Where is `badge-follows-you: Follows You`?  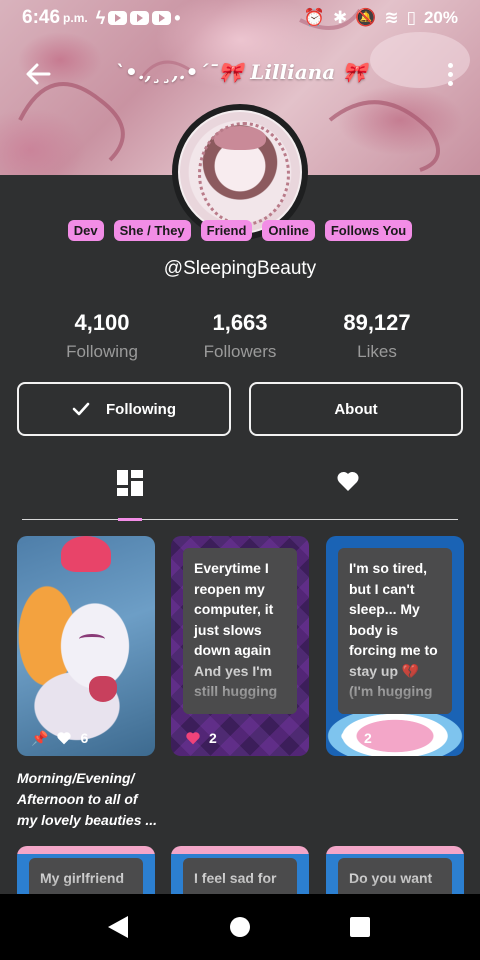 badge-follows-you: Follows You is located at coordinates (368, 230).